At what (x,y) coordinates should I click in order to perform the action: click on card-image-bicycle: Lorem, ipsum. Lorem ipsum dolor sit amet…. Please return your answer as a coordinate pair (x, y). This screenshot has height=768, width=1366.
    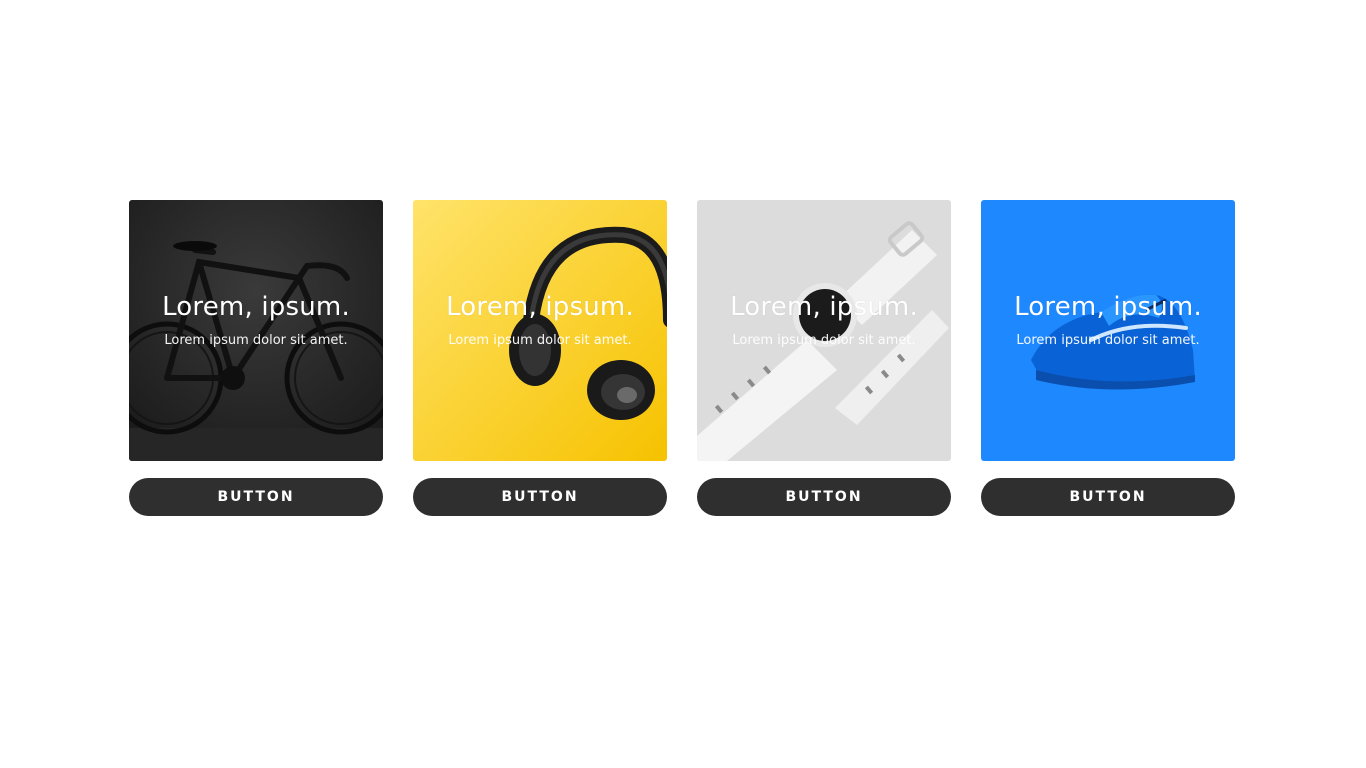
    Looking at the image, I should click on (256, 330).